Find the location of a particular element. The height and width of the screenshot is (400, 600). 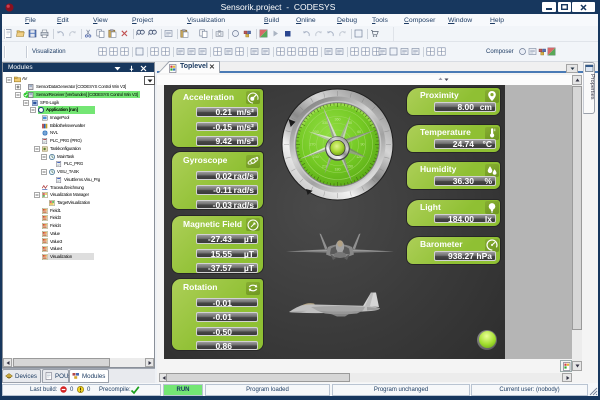

svg-text: 180 is located at coordinates (338, 169).